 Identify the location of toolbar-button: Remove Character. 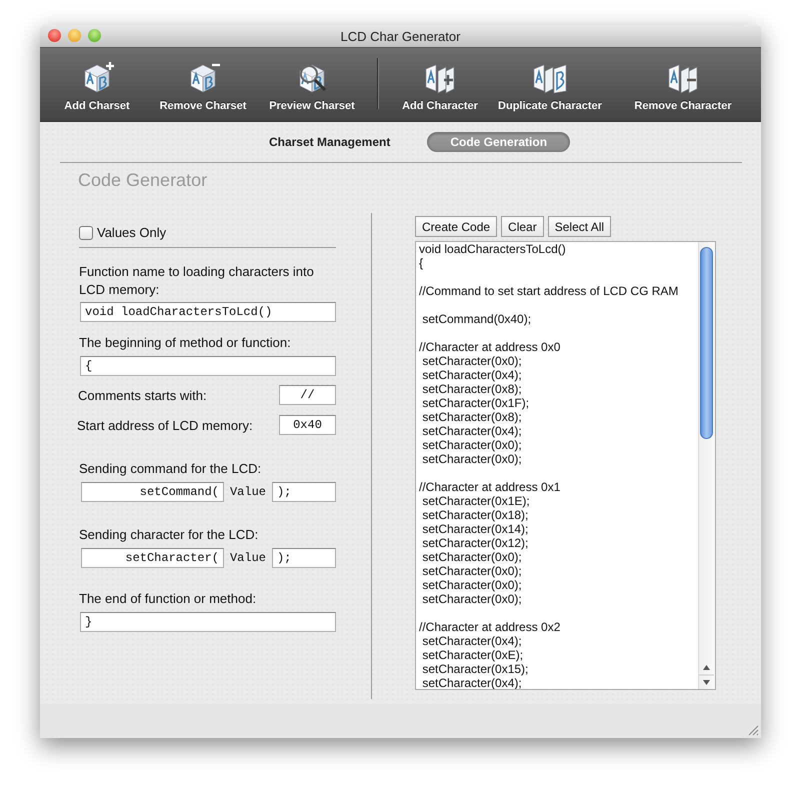
(683, 84).